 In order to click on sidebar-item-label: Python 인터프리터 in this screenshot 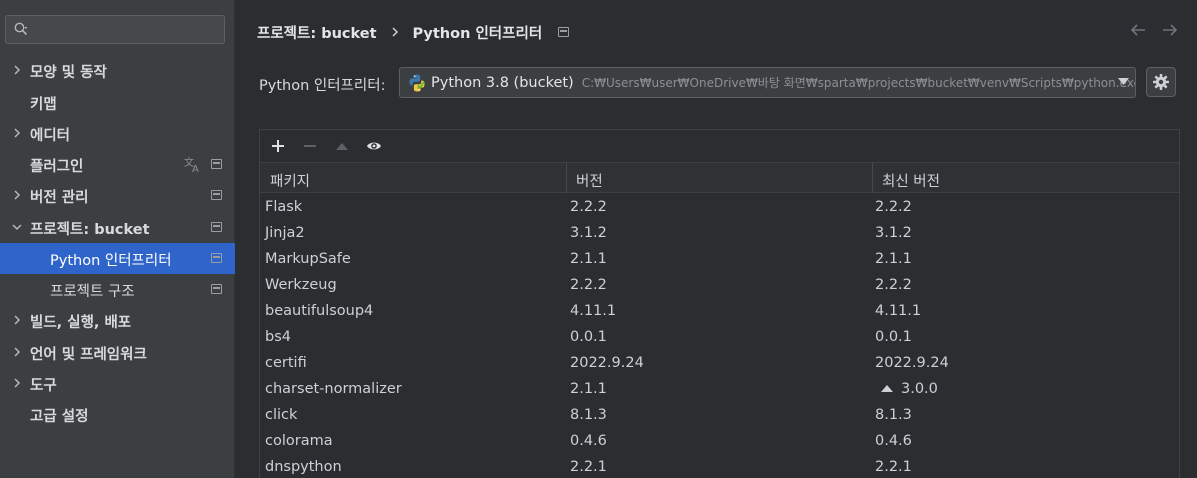, I will do `click(111, 261)`.